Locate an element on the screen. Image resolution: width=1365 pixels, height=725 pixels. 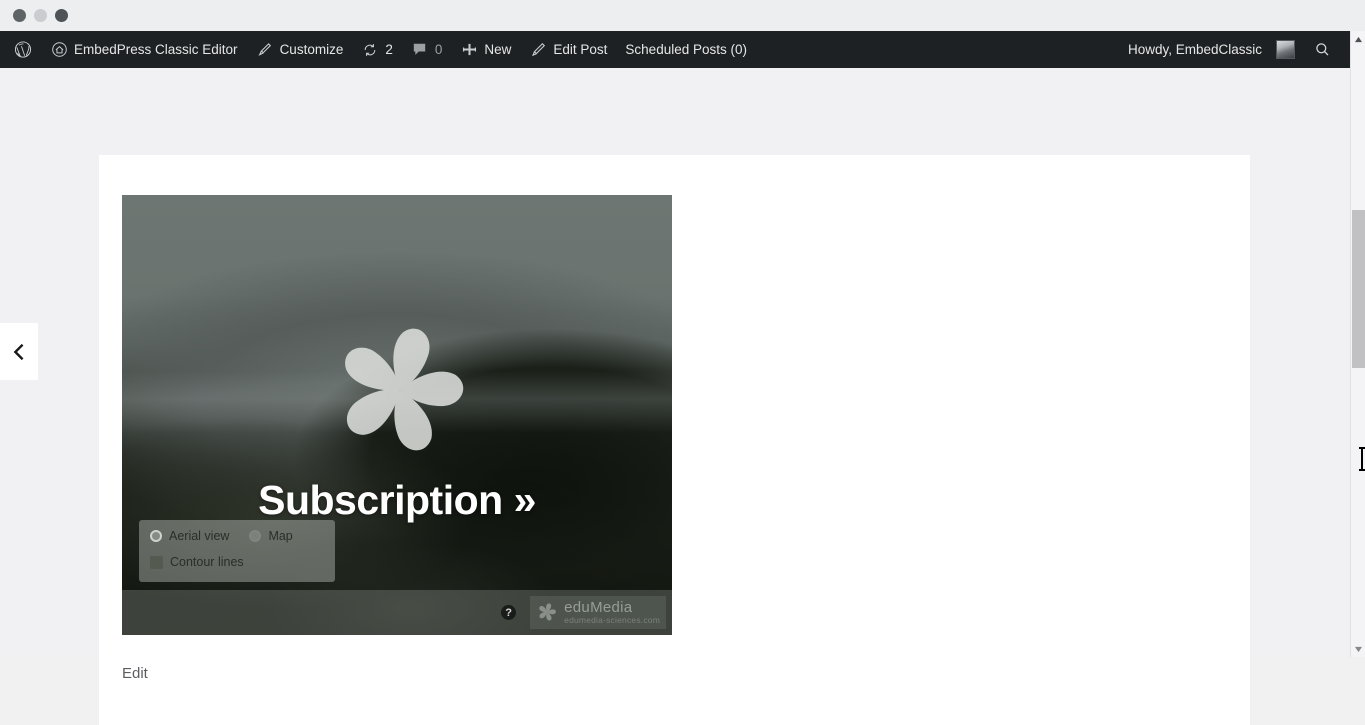
contour-lines-row: Contour lines is located at coordinates (237, 562).